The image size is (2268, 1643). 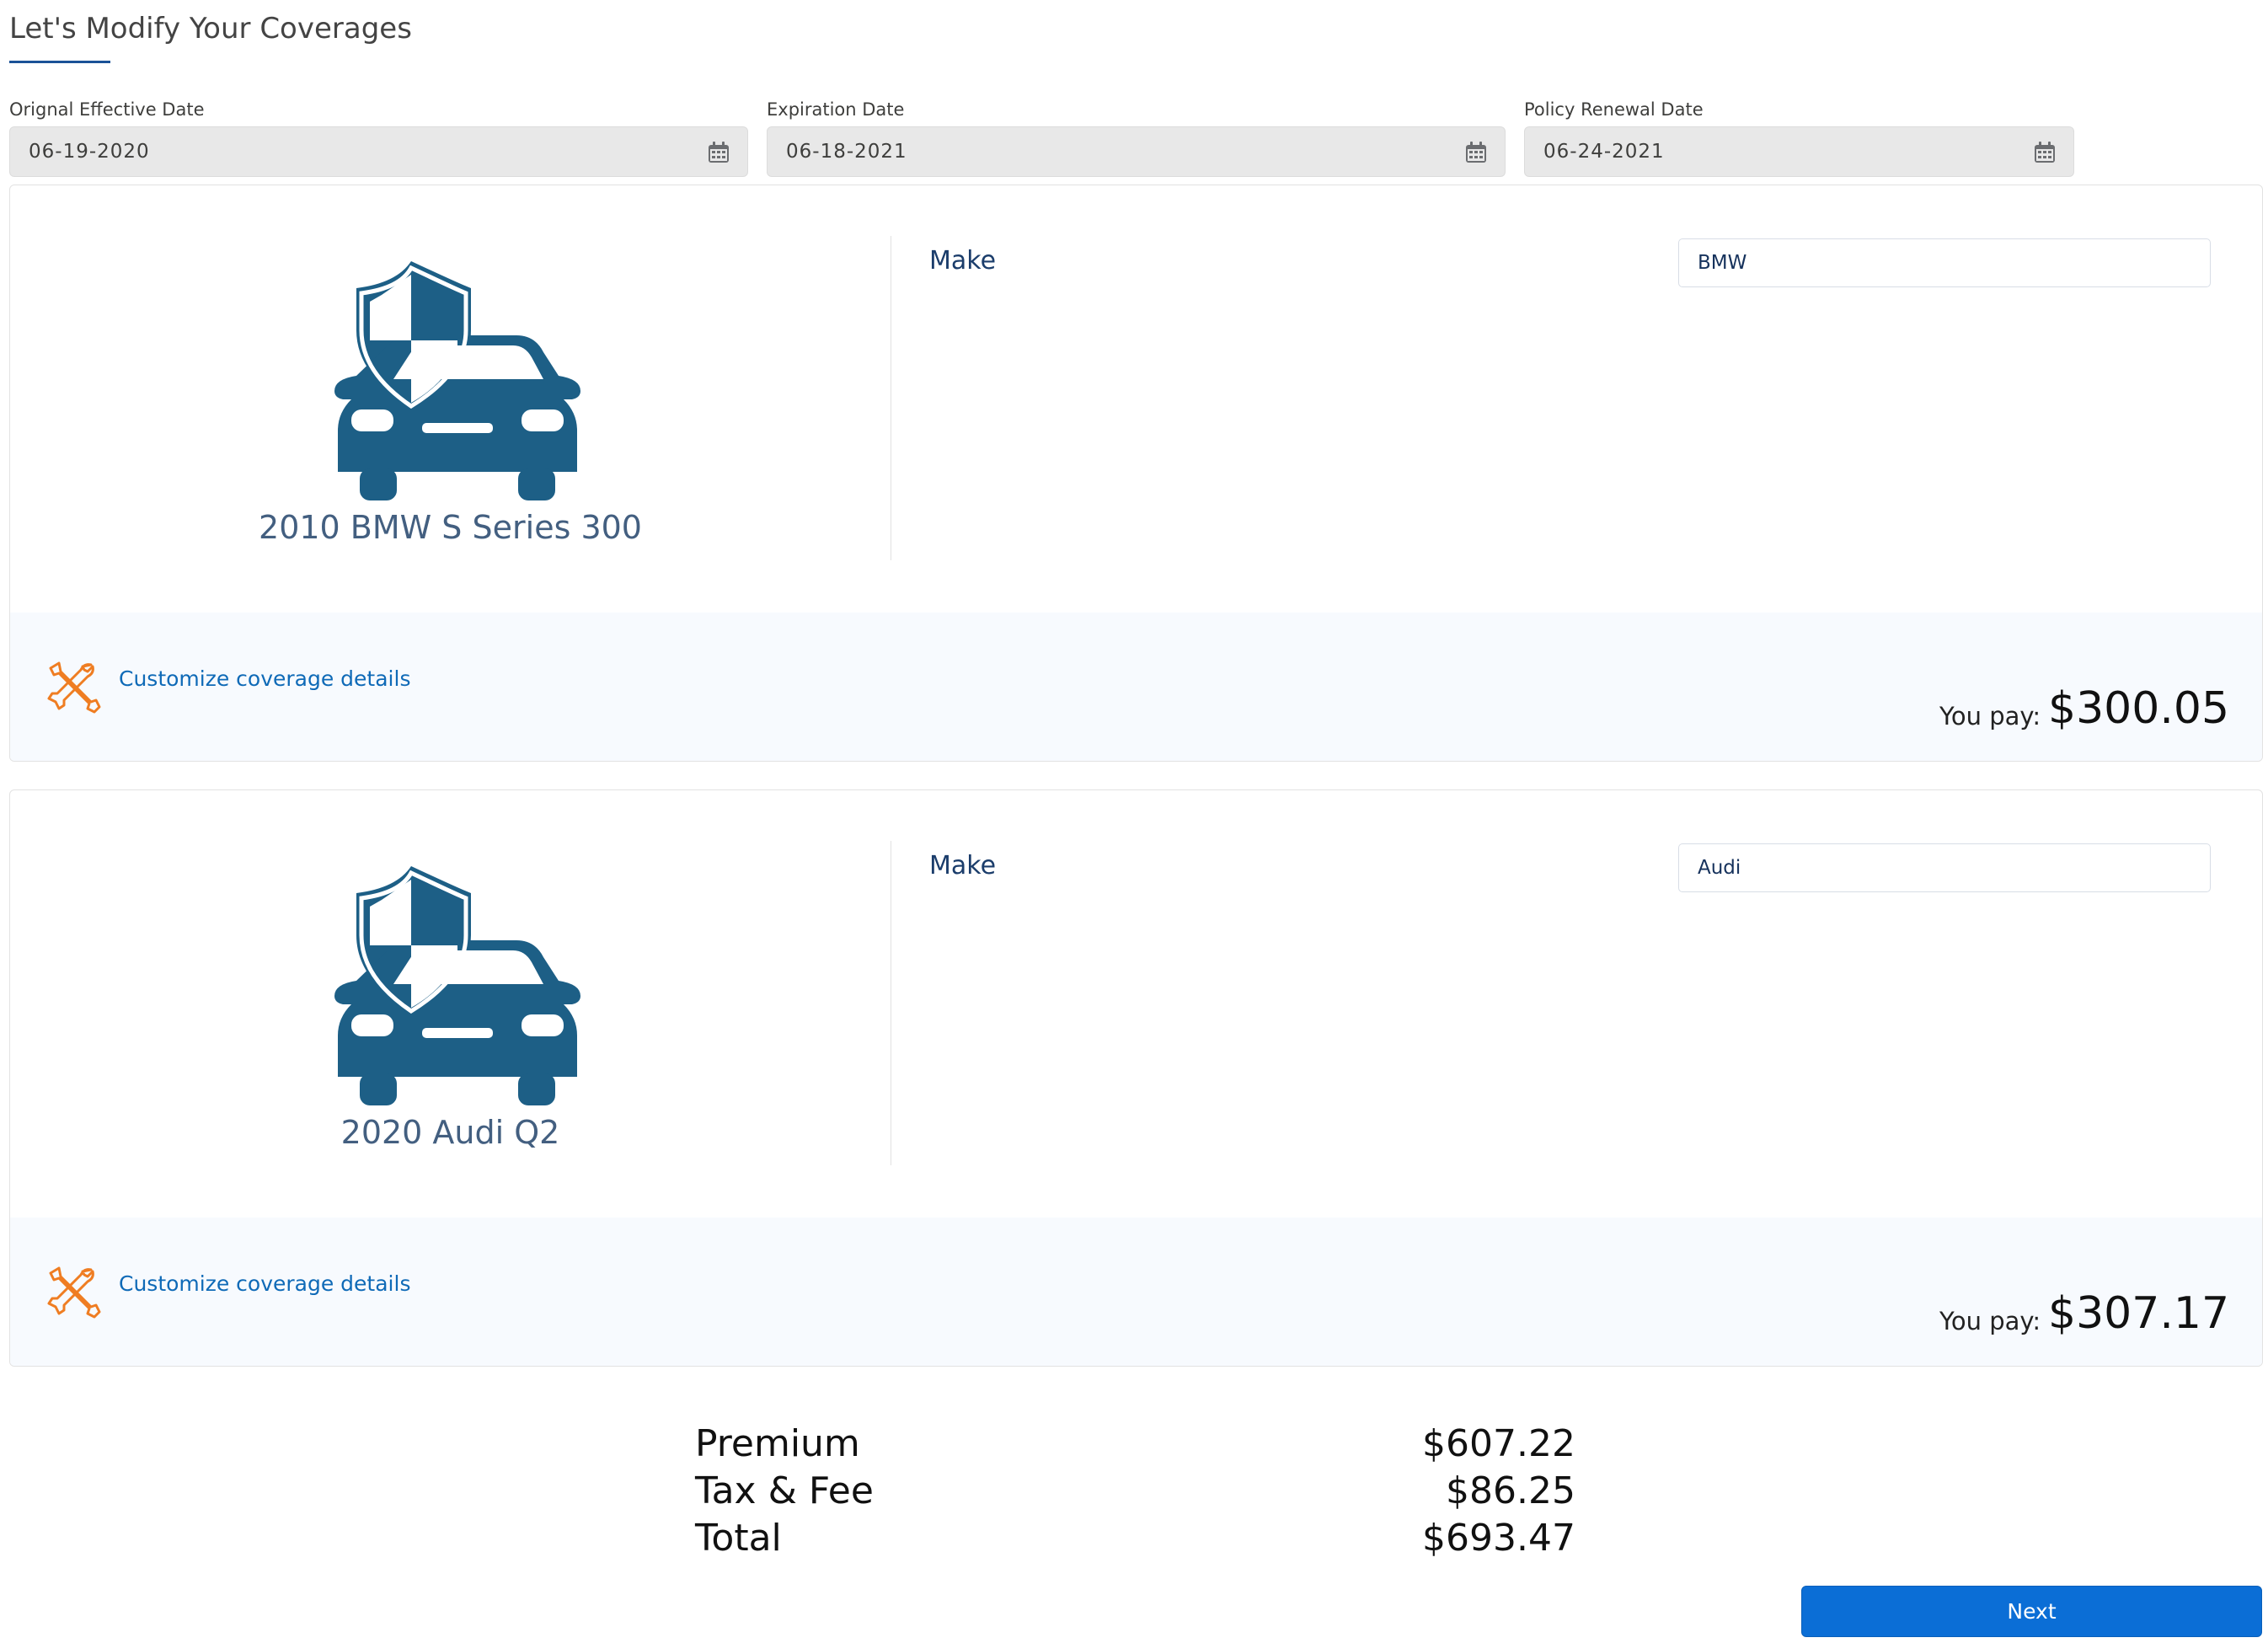 What do you see at coordinates (836, 109) in the screenshot?
I see `expiration-date-label: Expiration Date` at bounding box center [836, 109].